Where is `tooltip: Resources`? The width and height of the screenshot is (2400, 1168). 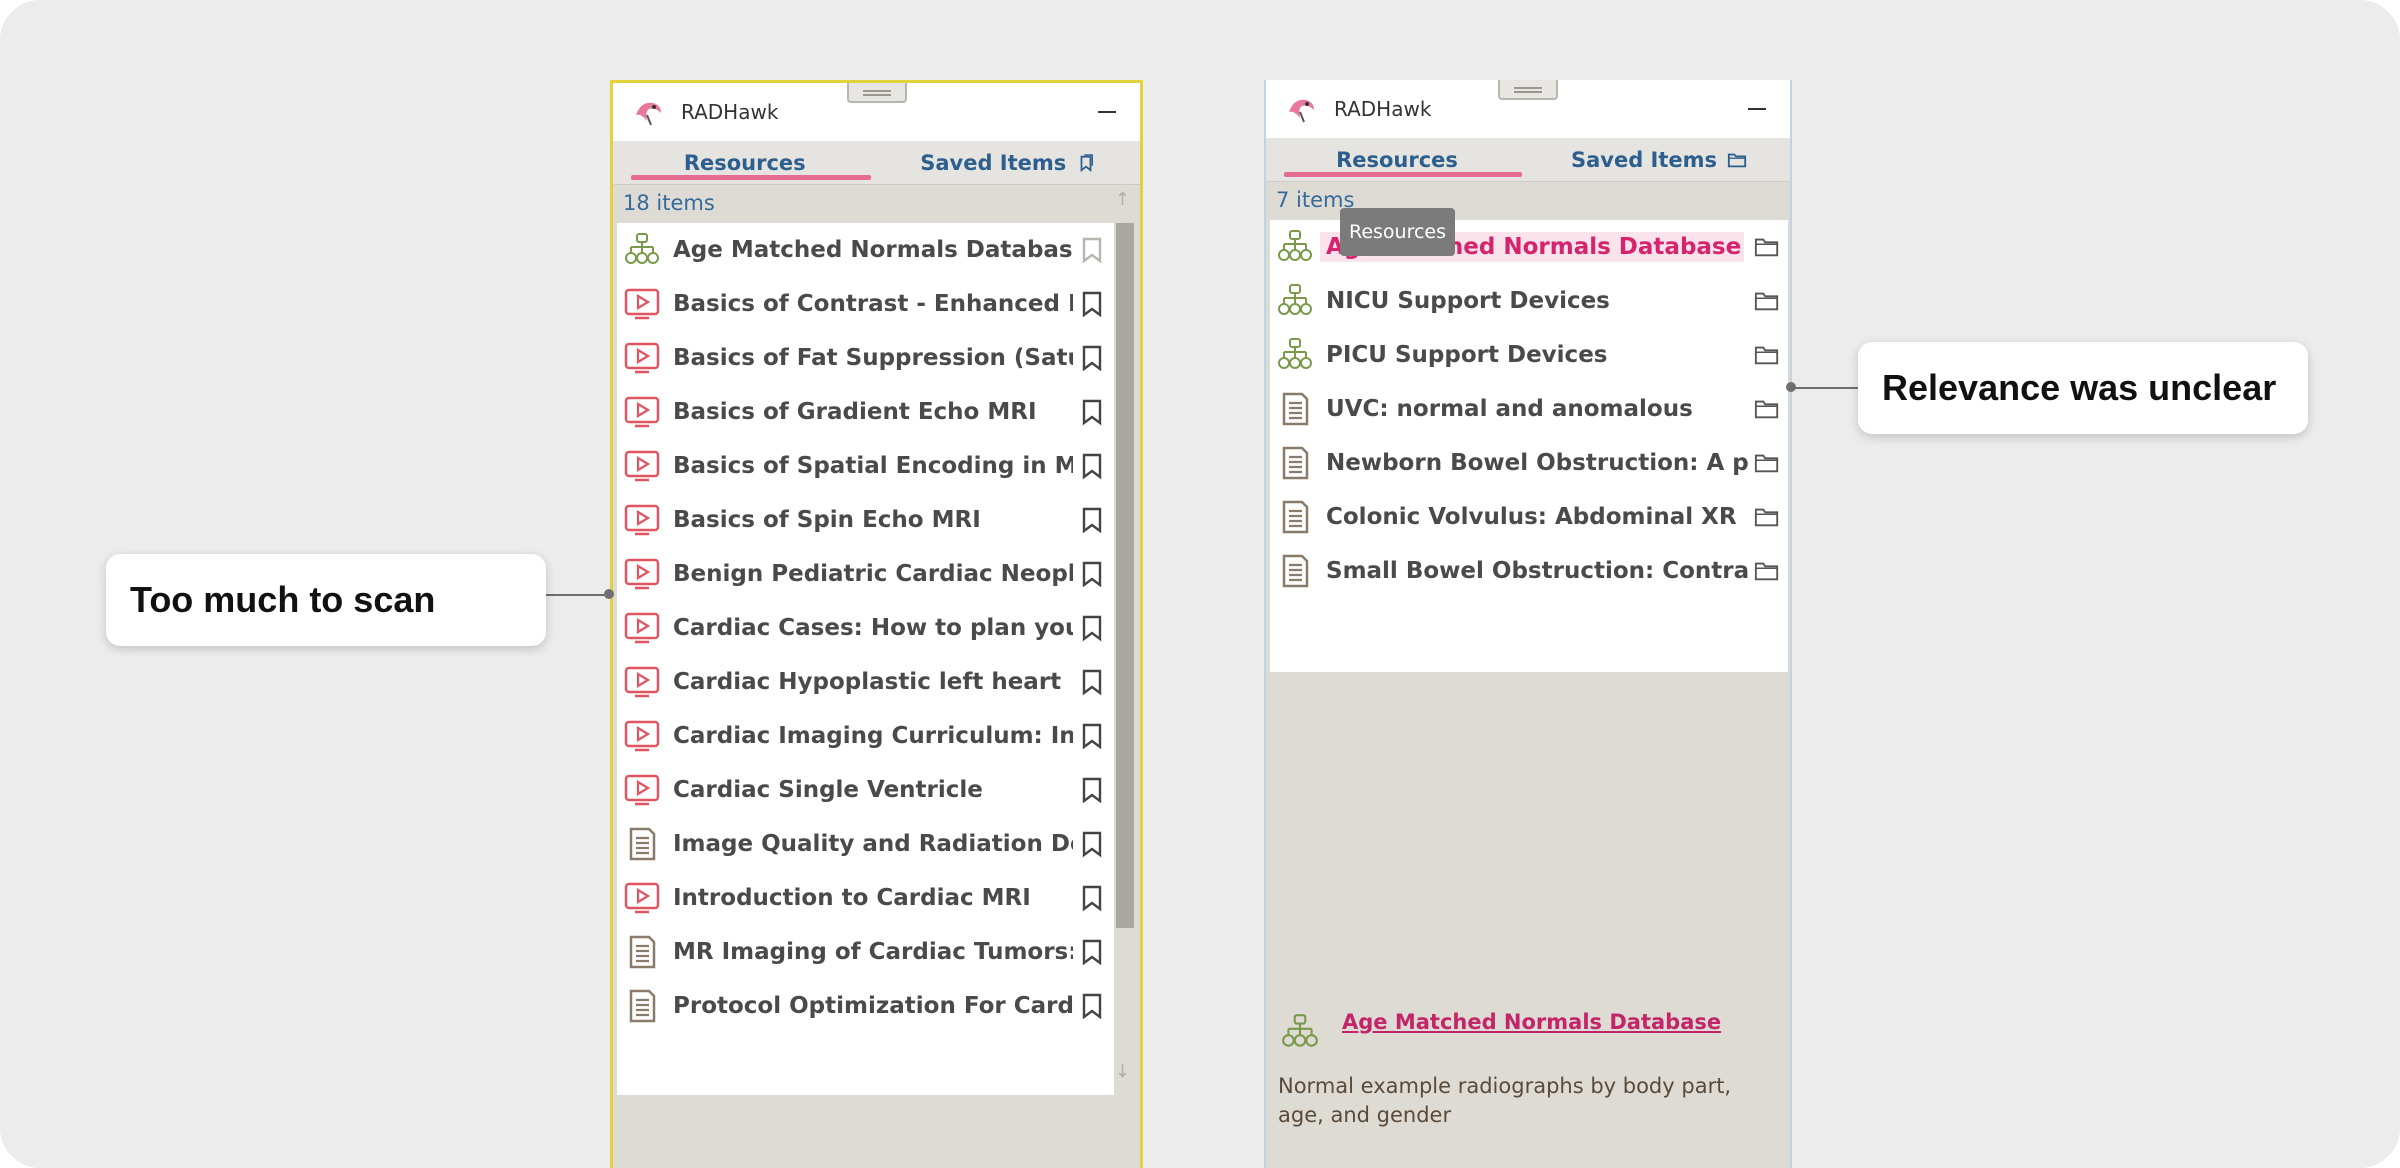 tooltip: Resources is located at coordinates (1397, 232).